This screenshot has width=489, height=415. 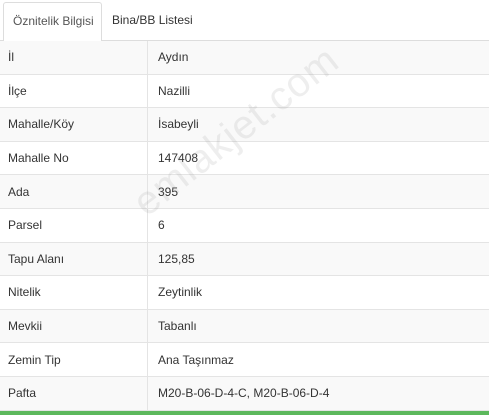 I want to click on table-row: Mahalle No 147408, so click(x=244, y=158).